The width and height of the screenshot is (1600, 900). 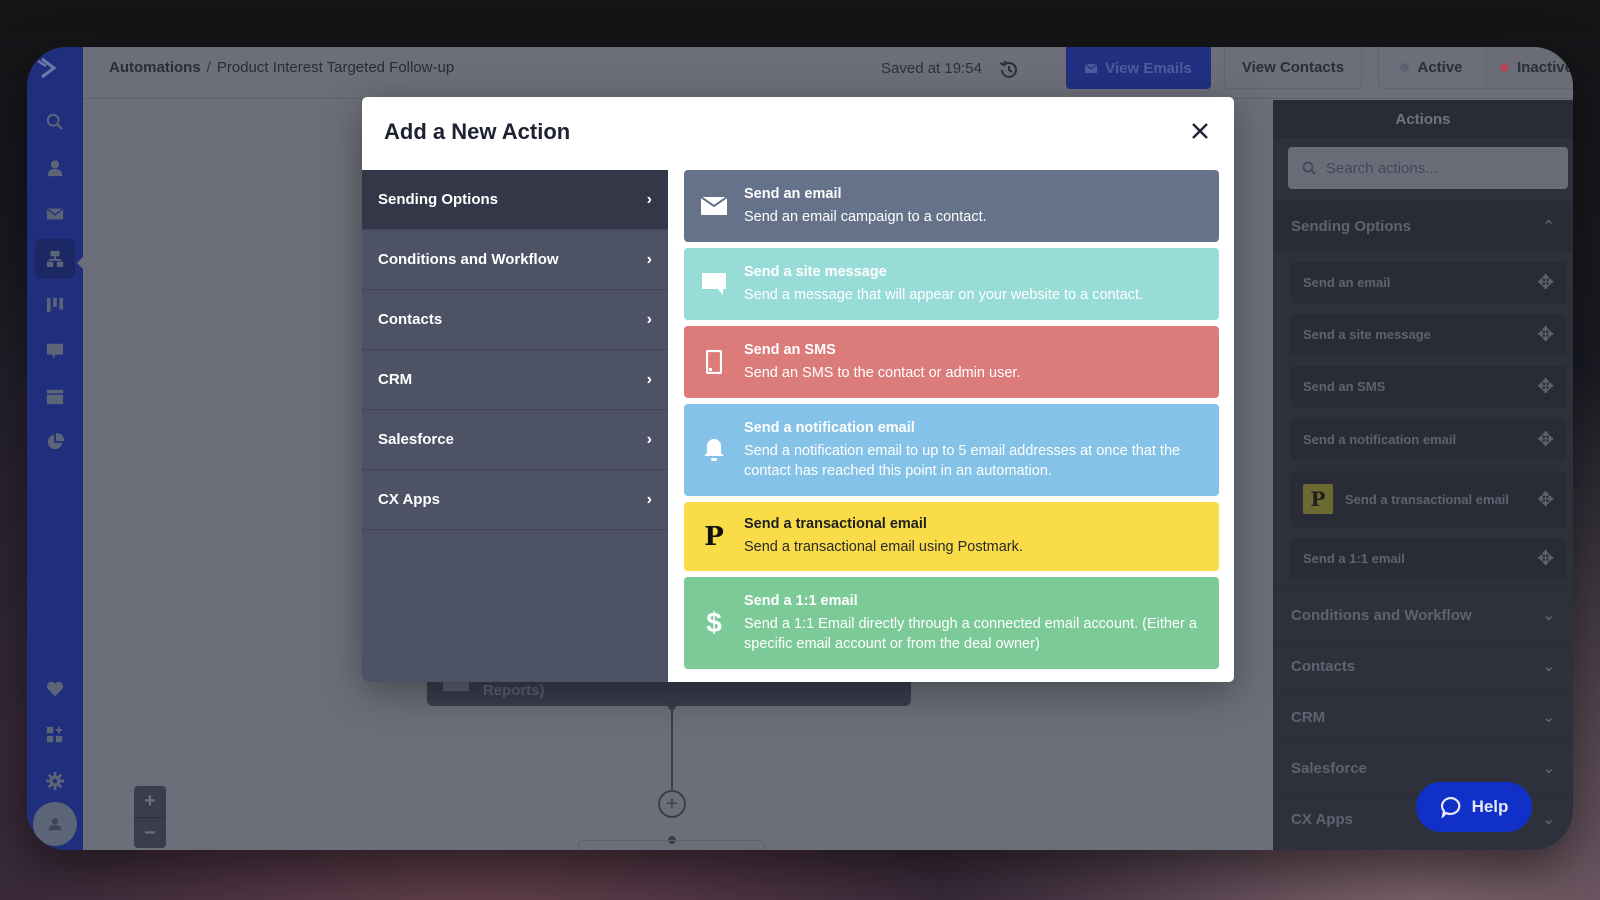 What do you see at coordinates (515, 320) in the screenshot?
I see `category-contacts: Contacts ›` at bounding box center [515, 320].